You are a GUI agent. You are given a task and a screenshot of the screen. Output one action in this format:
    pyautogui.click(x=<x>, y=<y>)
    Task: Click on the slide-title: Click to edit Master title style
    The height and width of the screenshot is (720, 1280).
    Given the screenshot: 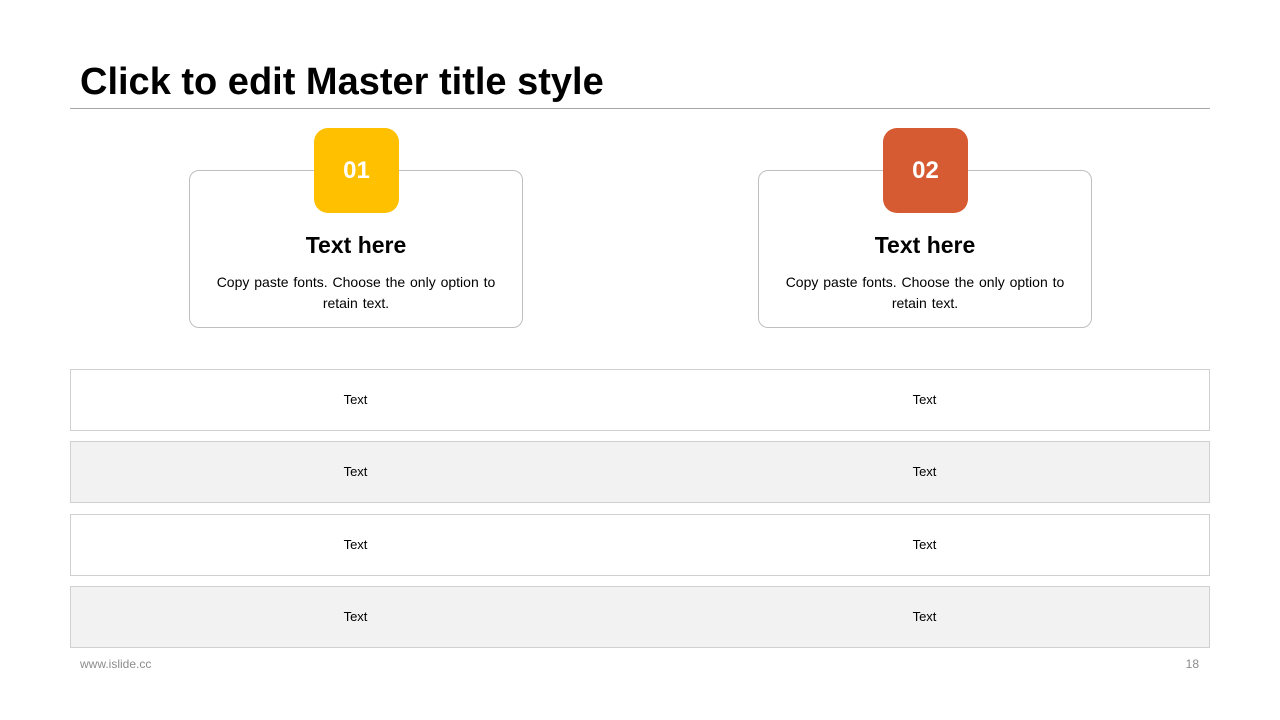 What is the action you would take?
    pyautogui.click(x=342, y=82)
    